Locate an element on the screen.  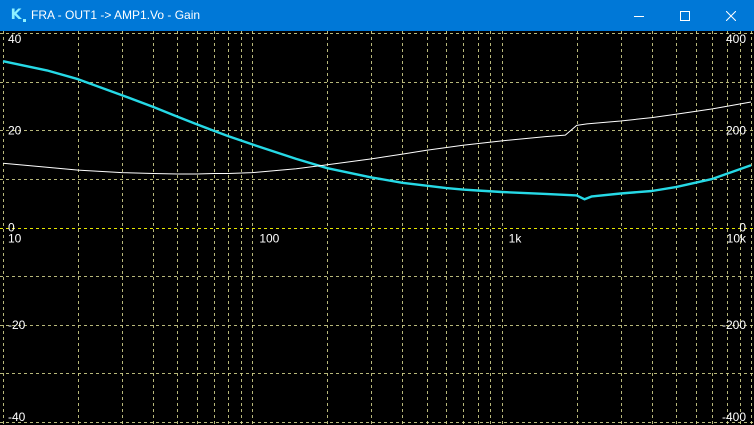
title-bar: K FRA - OUT1 -> AMP1.Vo - Gain is located at coordinates (377, 15).